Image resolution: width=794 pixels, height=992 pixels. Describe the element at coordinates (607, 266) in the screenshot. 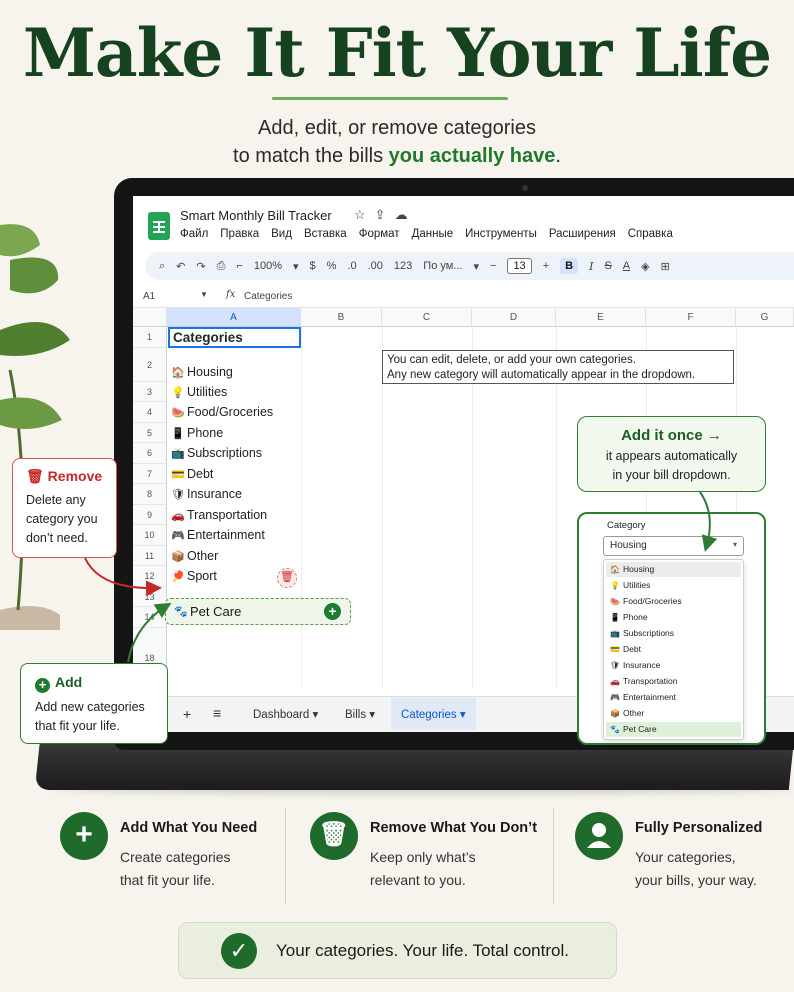

I see `strikethrough-button: S` at that location.